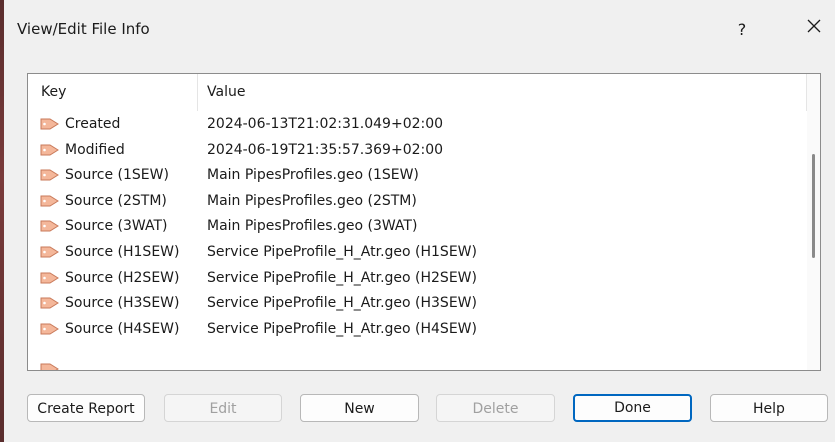  What do you see at coordinates (93, 124) in the screenshot?
I see `list-item-key: Created` at bounding box center [93, 124].